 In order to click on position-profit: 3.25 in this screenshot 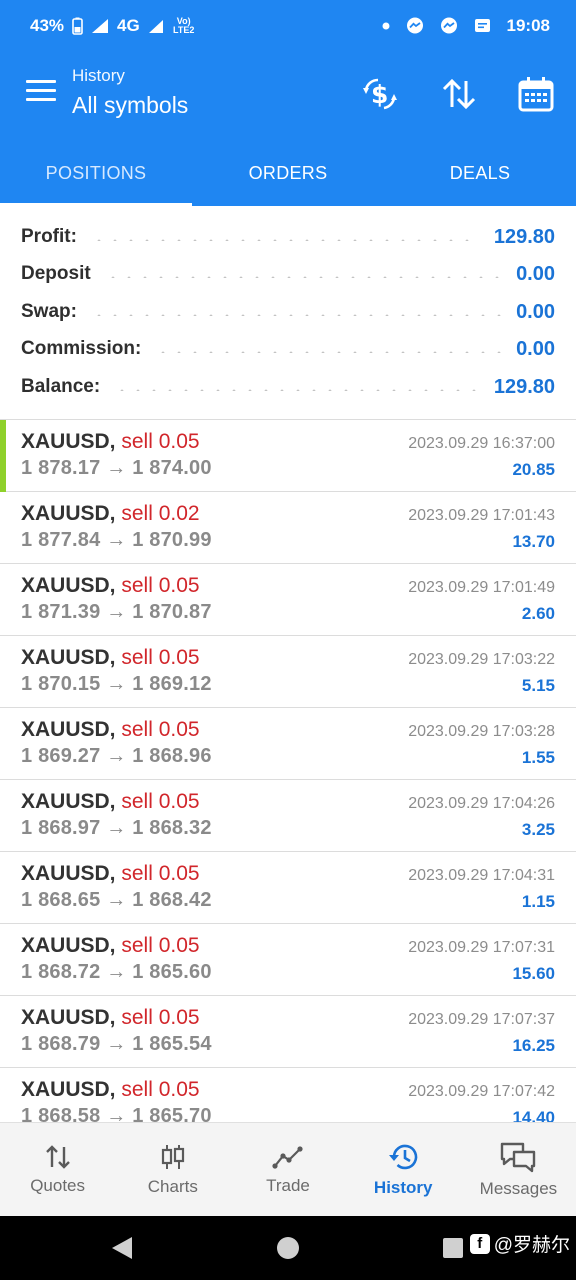, I will do `click(538, 829)`.